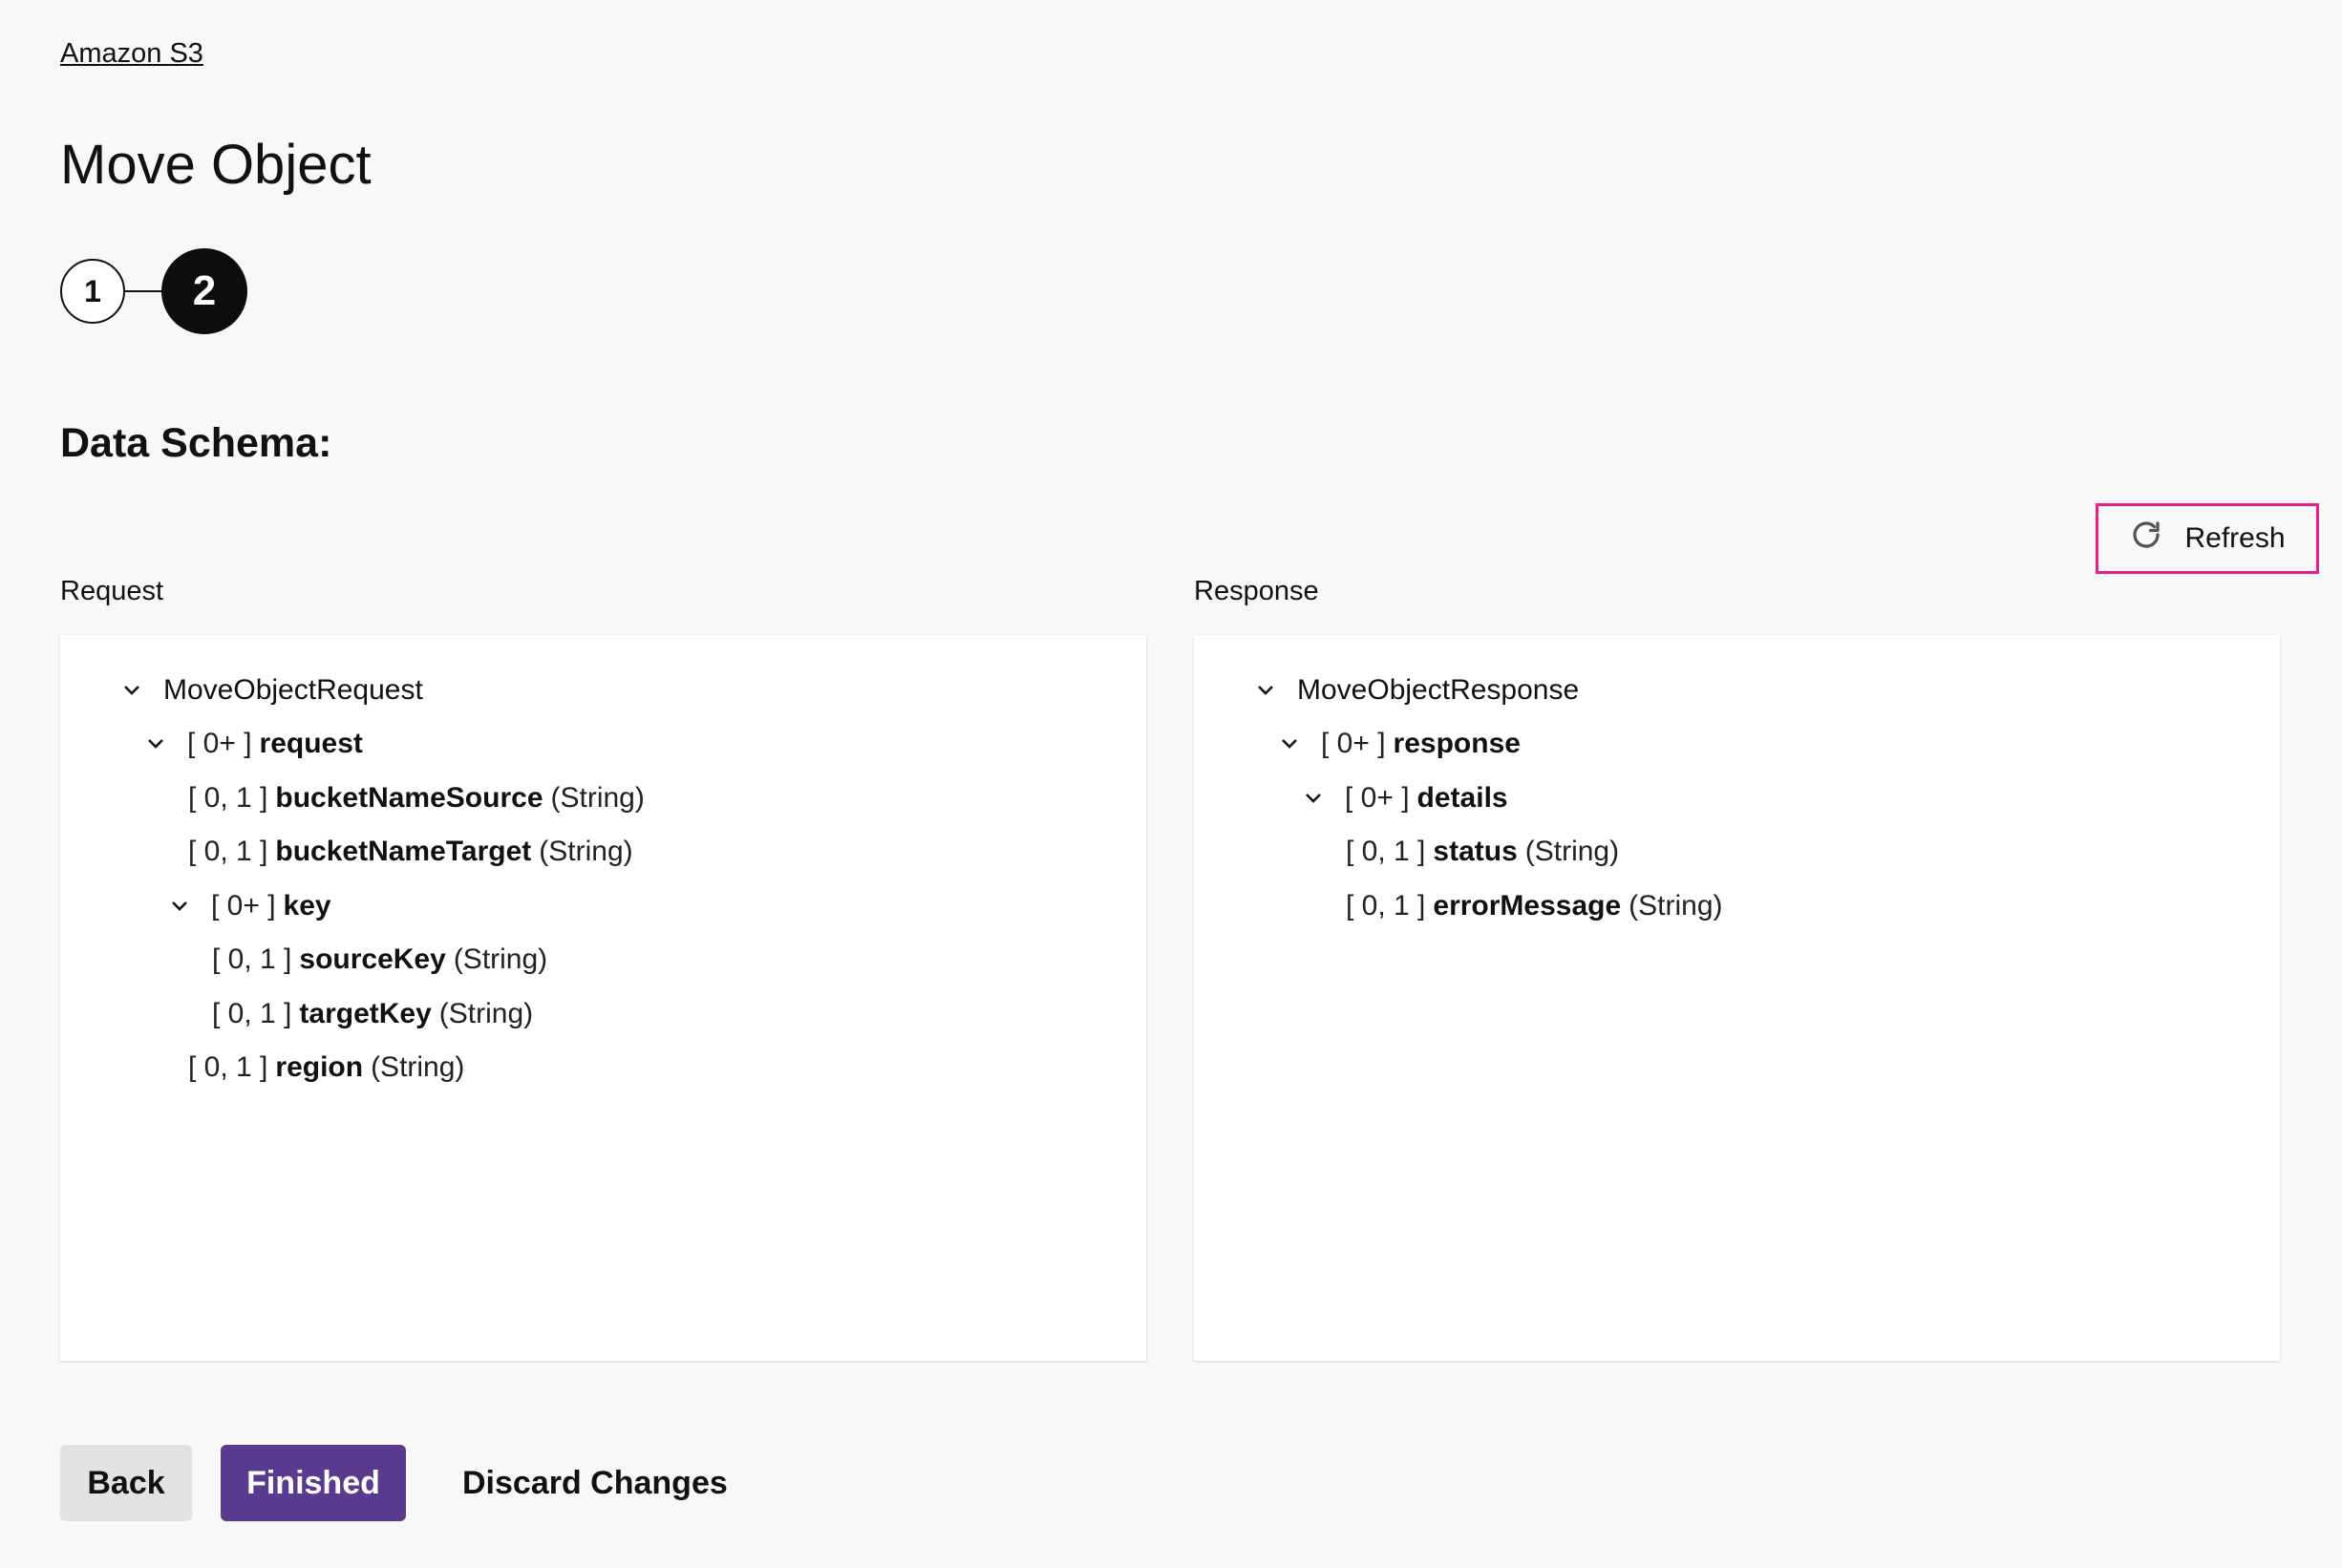 The height and width of the screenshot is (1568, 2342). What do you see at coordinates (2146, 539) in the screenshot?
I see `refresh-icon` at bounding box center [2146, 539].